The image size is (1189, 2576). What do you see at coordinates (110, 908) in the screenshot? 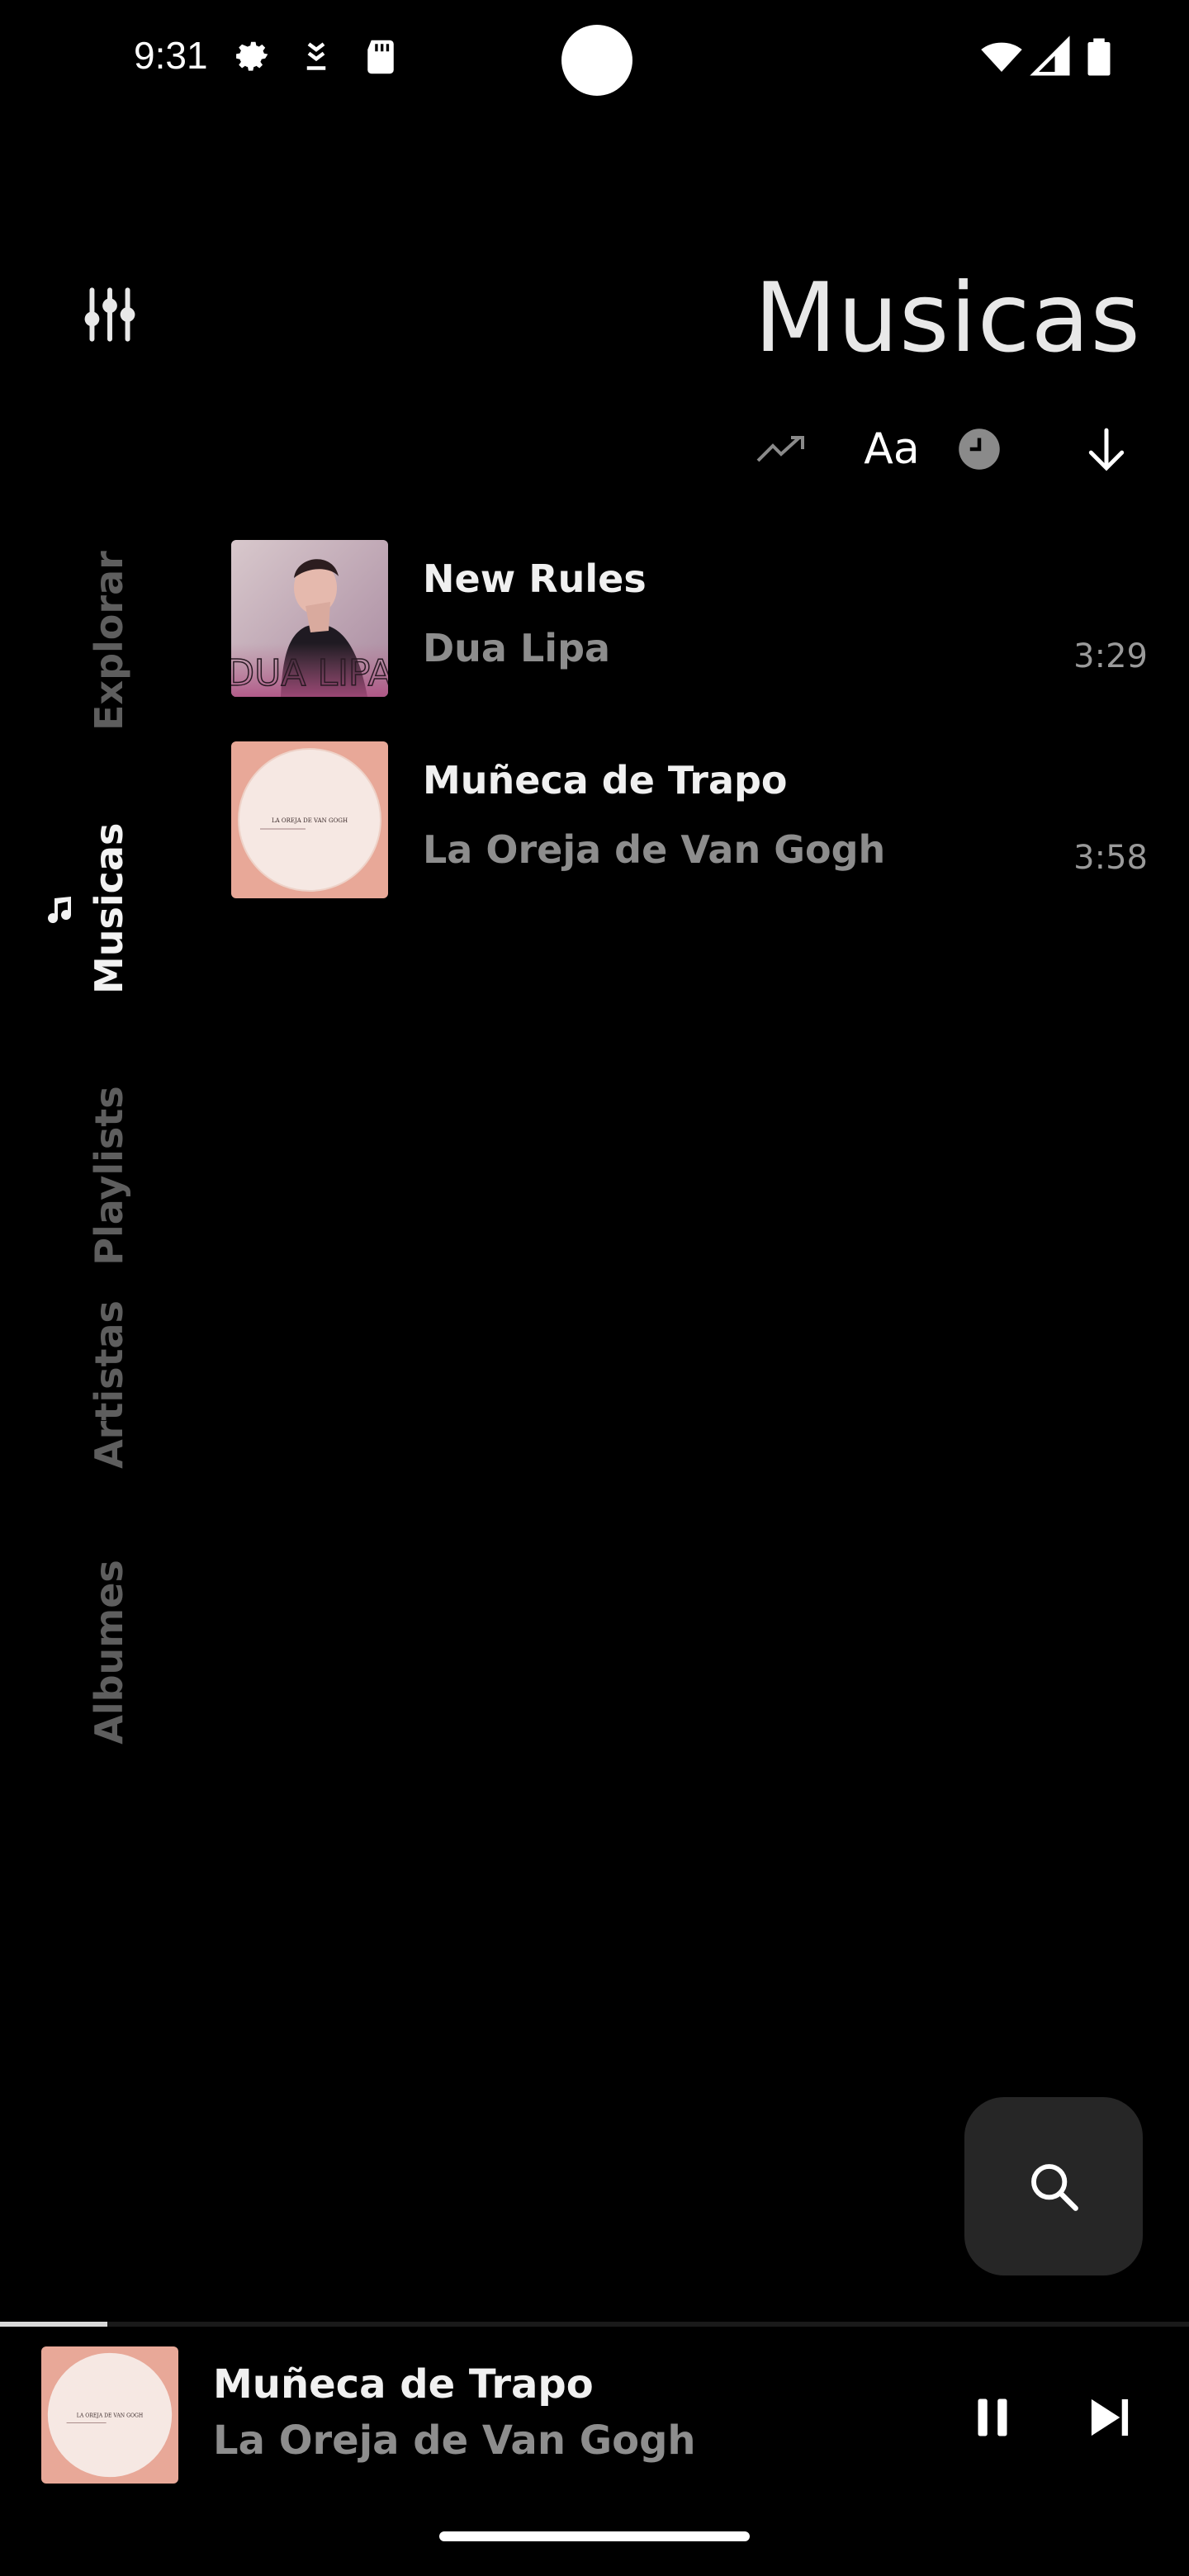
I see `nav-tab-musicas: Musicas` at bounding box center [110, 908].